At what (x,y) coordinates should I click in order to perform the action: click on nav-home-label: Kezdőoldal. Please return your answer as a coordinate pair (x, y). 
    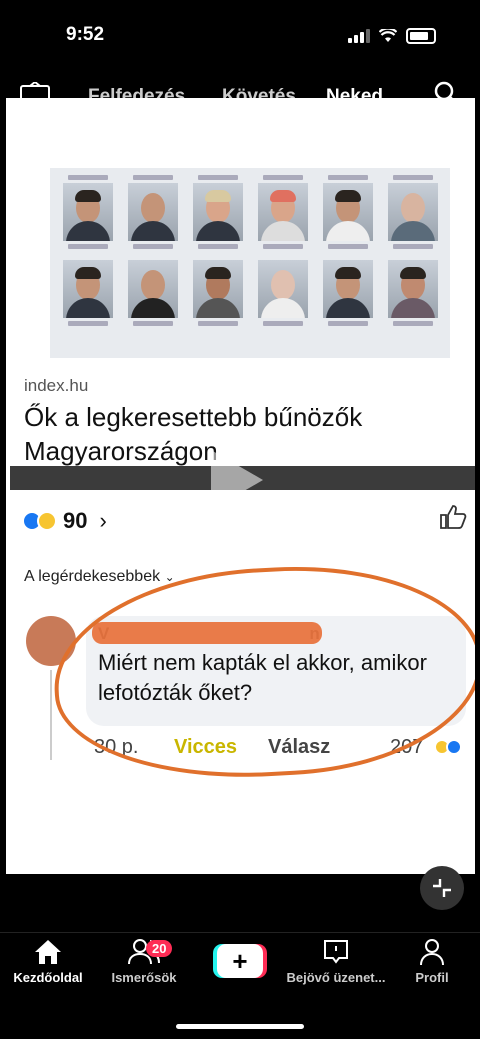
    Looking at the image, I should click on (48, 977).